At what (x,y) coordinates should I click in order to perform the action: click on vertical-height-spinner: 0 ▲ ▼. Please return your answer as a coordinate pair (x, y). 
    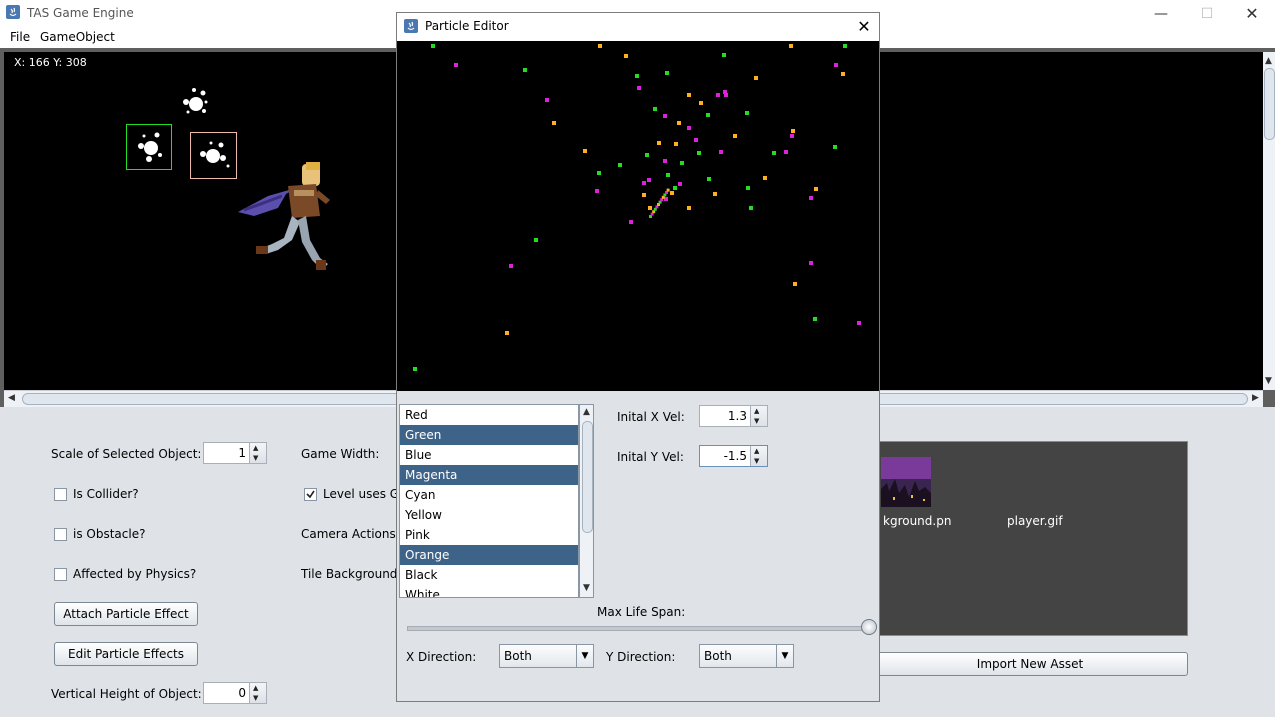
    Looking at the image, I should click on (235, 693).